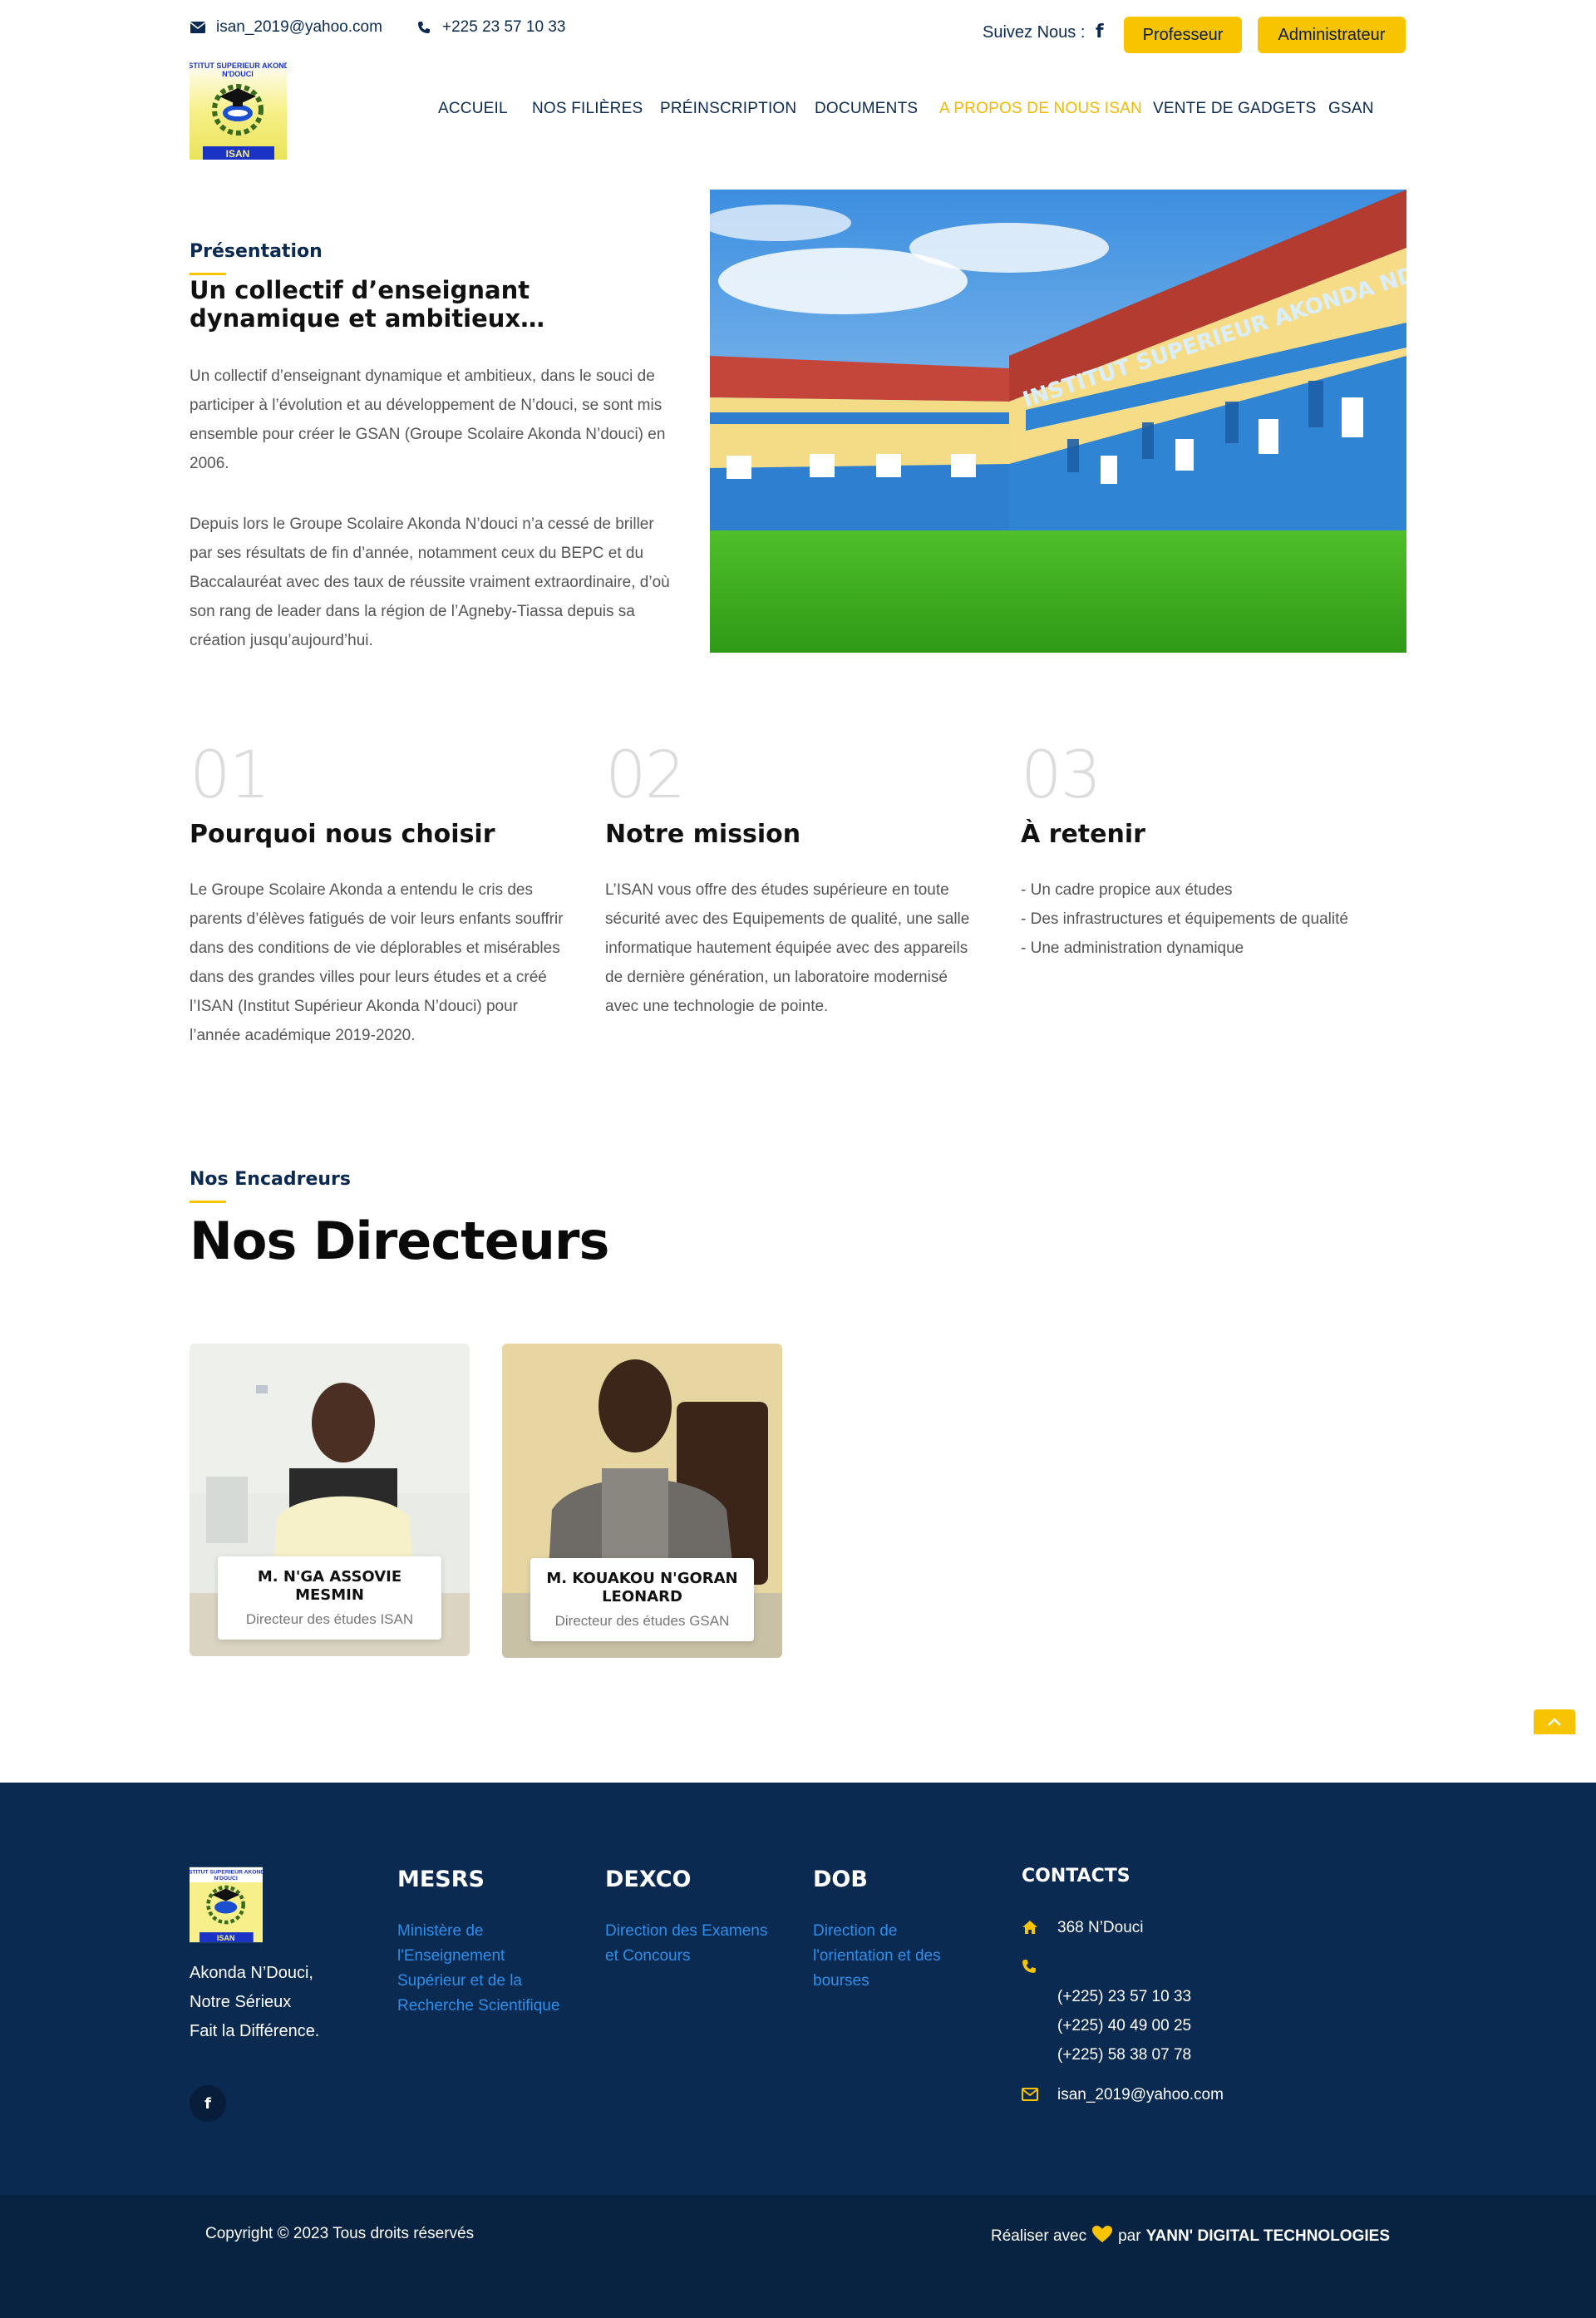 The image size is (1596, 2318). I want to click on nav-item-documents: DOCUMENTS, so click(866, 109).